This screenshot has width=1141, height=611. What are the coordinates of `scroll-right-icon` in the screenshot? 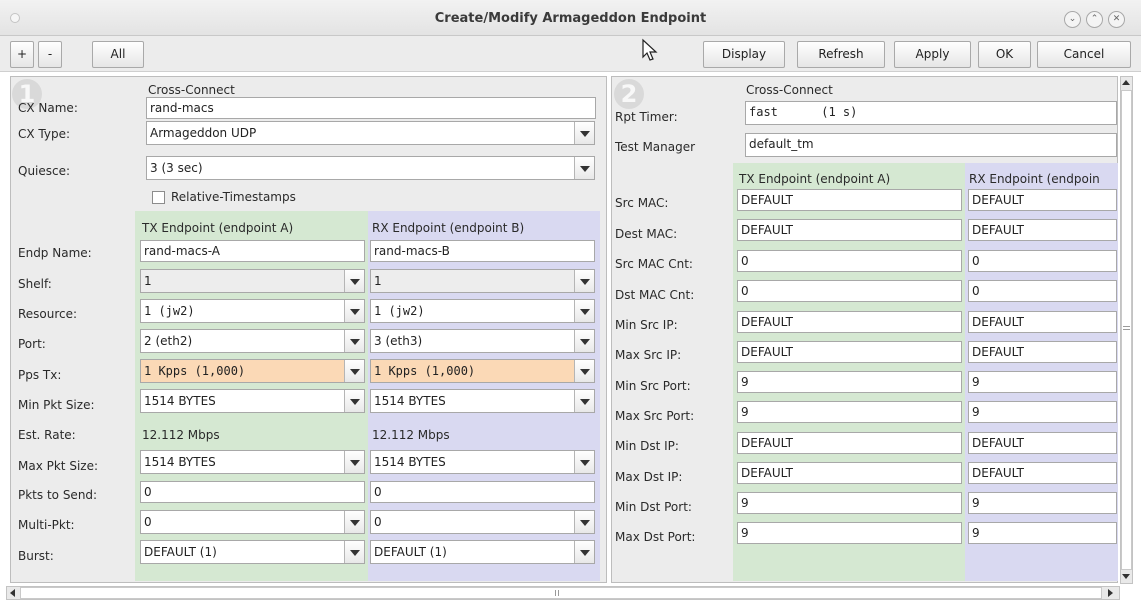 It's located at (1110, 593).